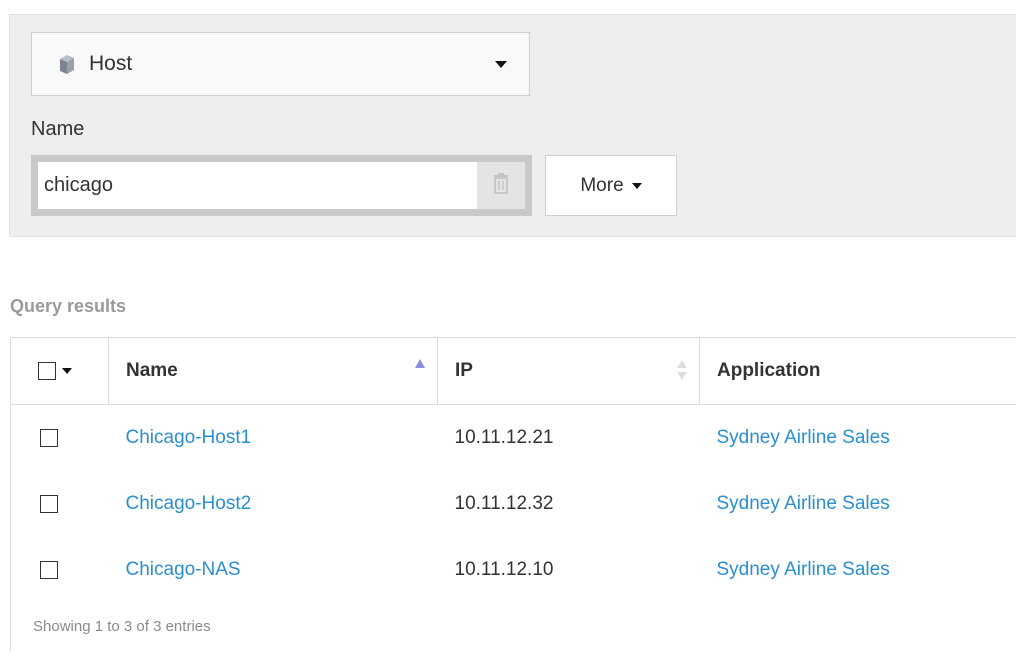 The height and width of the screenshot is (656, 1016). Describe the element at coordinates (58, 129) in the screenshot. I see `name-filter-label: Name` at that location.